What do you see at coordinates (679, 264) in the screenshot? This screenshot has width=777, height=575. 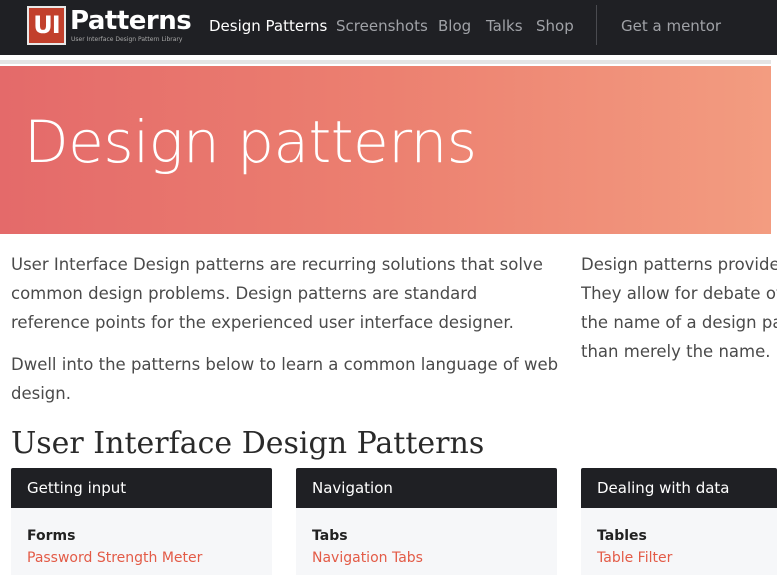 I see `intro-right-line: Design patterns provide` at bounding box center [679, 264].